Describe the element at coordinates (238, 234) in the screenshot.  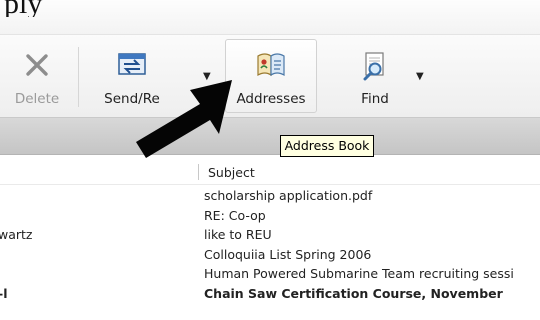
I see `message-subject: like to REU` at that location.